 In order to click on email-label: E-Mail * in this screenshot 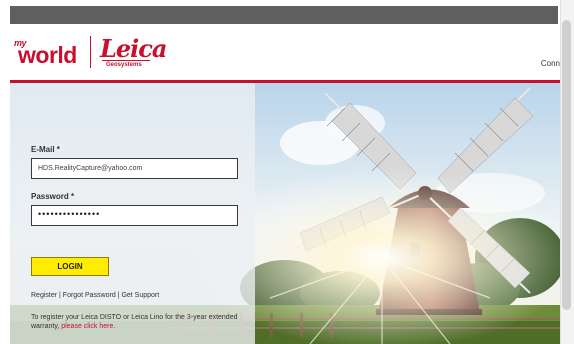, I will do `click(45, 149)`.